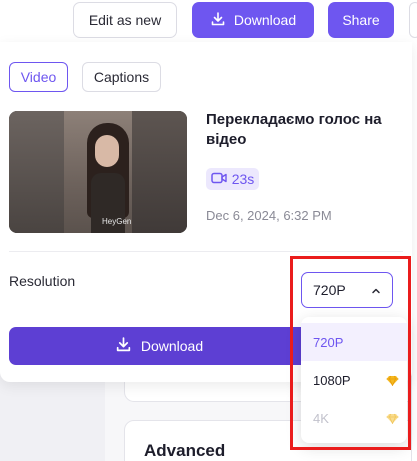 Image resolution: width=417 pixels, height=461 pixels. I want to click on toolbar-download-label: Download, so click(265, 20).